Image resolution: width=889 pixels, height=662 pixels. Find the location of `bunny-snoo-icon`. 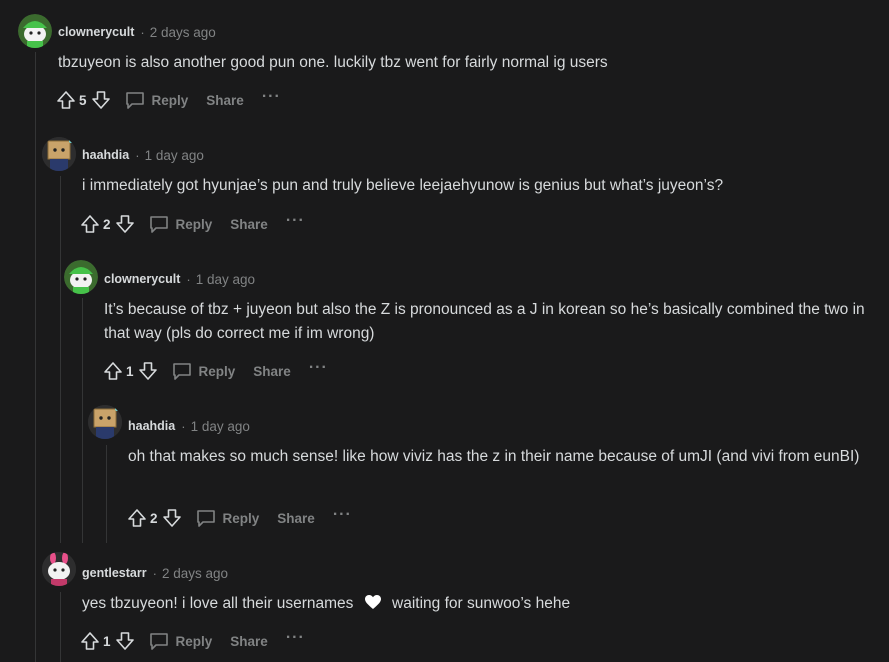

bunny-snoo-icon is located at coordinates (59, 569).